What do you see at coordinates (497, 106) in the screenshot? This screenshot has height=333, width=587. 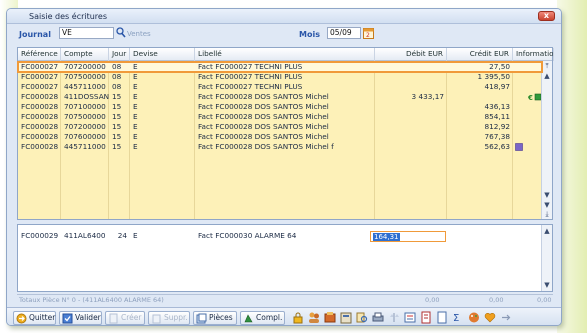 I see `cell-credit: 436,13` at bounding box center [497, 106].